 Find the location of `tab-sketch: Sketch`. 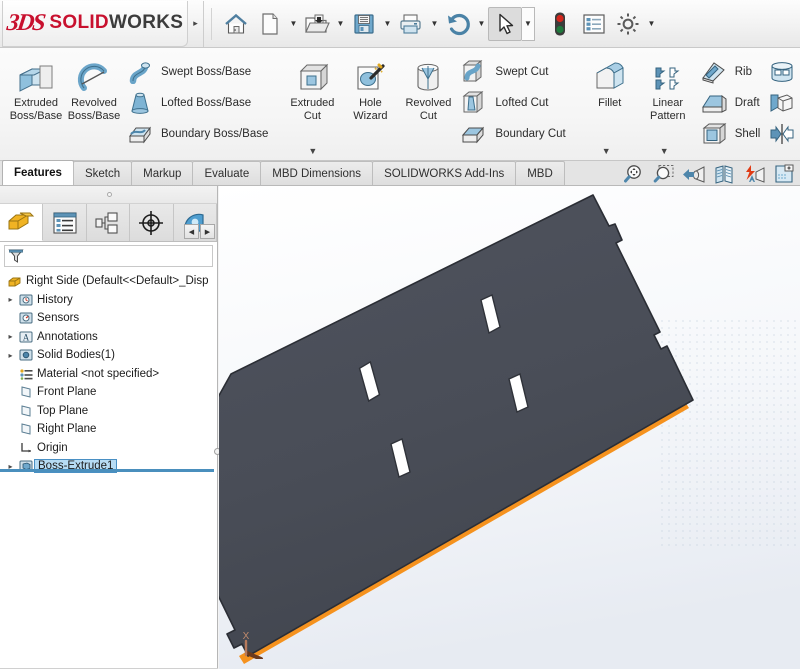

tab-sketch: Sketch is located at coordinates (102, 173).